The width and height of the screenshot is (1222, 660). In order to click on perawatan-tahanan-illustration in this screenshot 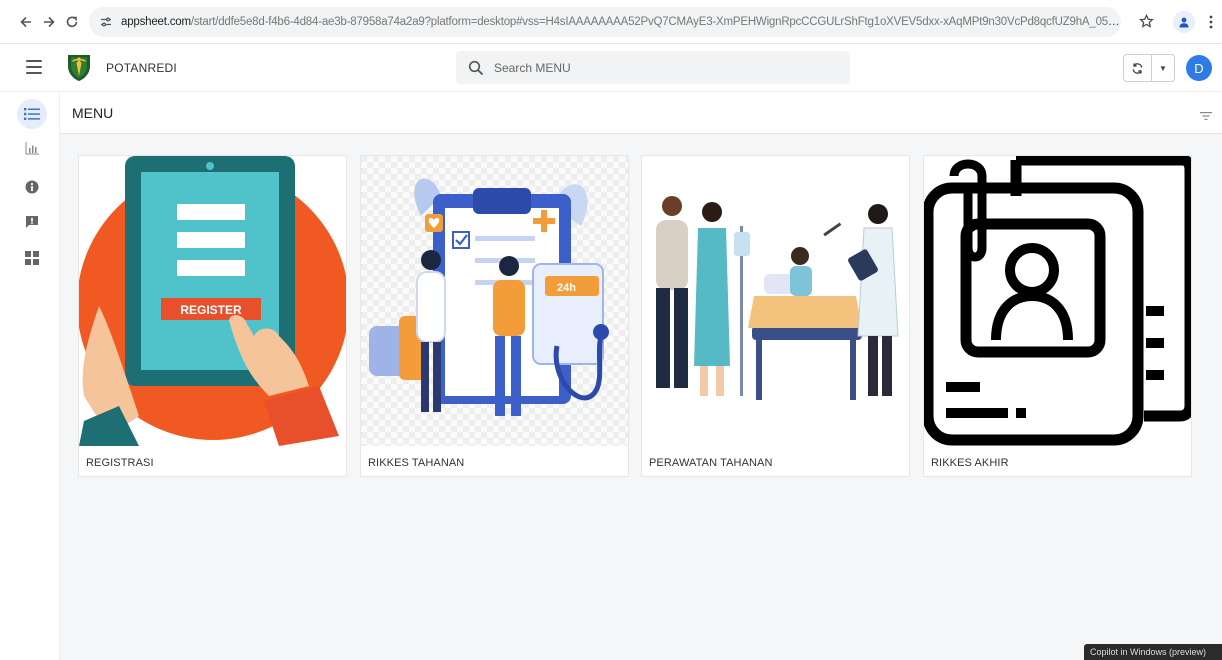, I will do `click(775, 301)`.